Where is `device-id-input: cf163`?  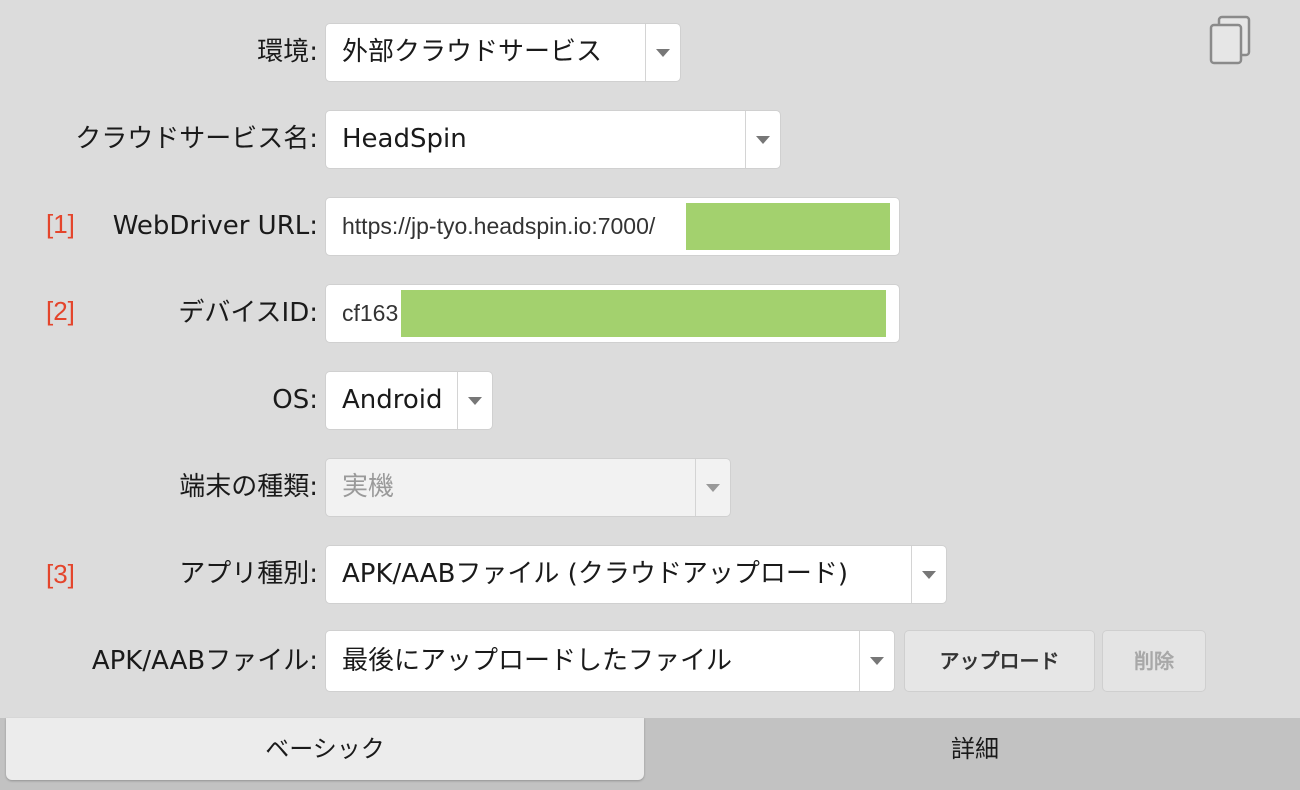
device-id-input: cf163 is located at coordinates (612, 313).